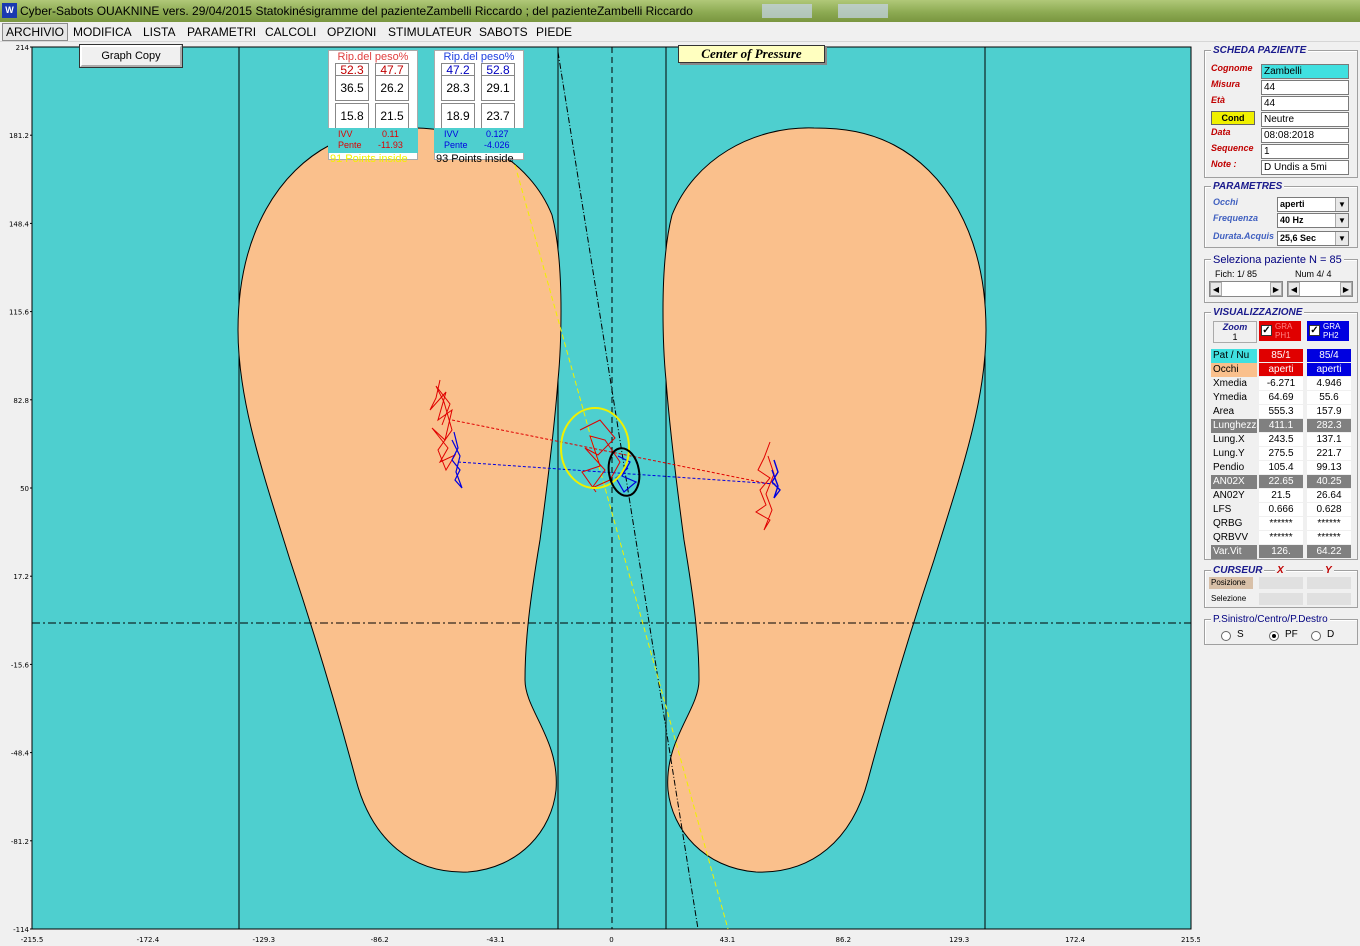 The width and height of the screenshot is (1360, 946). Describe the element at coordinates (1329, 355) in the screenshot. I see `stat-value-graph2: 85/4` at that location.